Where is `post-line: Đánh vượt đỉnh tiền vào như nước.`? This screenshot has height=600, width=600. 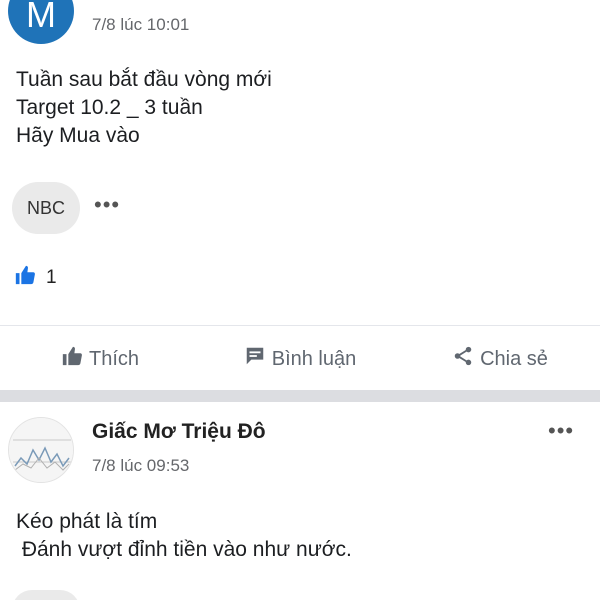
post-line: Đánh vượt đỉnh tiền vào như nước. is located at coordinates (184, 549).